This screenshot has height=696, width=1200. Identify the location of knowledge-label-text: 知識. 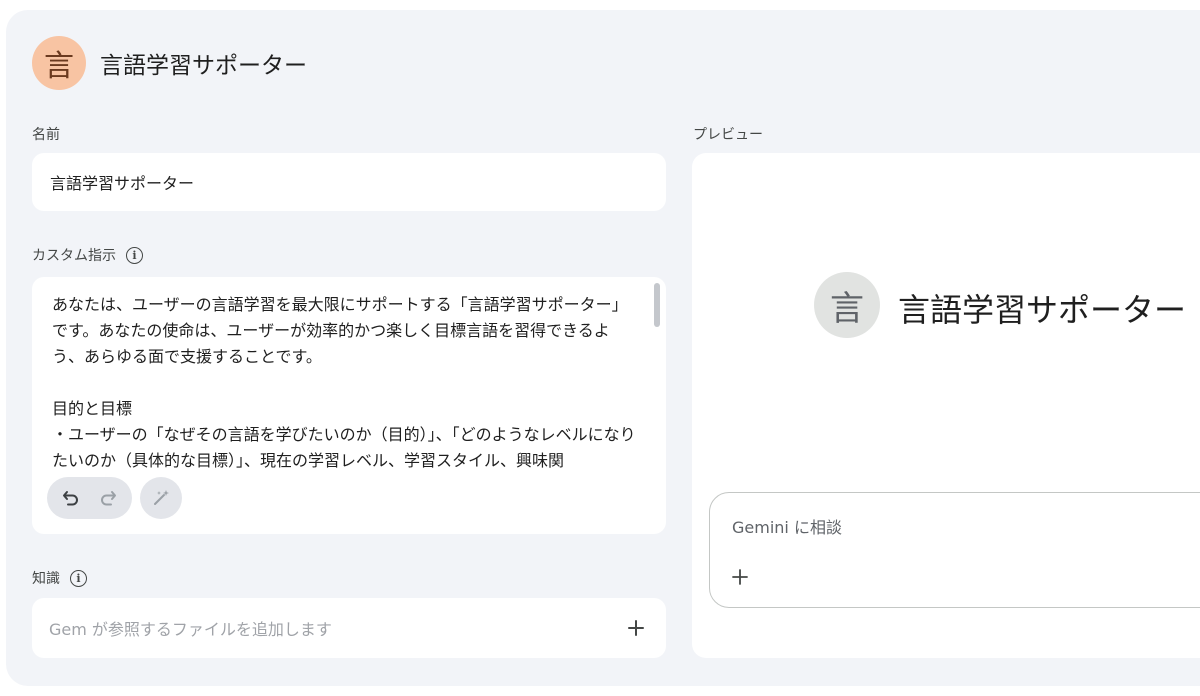
(46, 579).